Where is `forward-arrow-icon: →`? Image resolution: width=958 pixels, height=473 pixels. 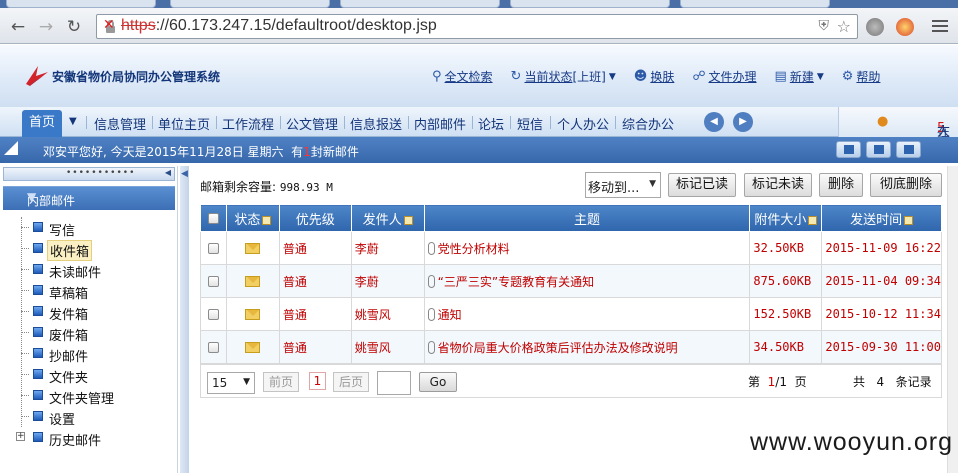
forward-arrow-icon: → is located at coordinates (46, 27).